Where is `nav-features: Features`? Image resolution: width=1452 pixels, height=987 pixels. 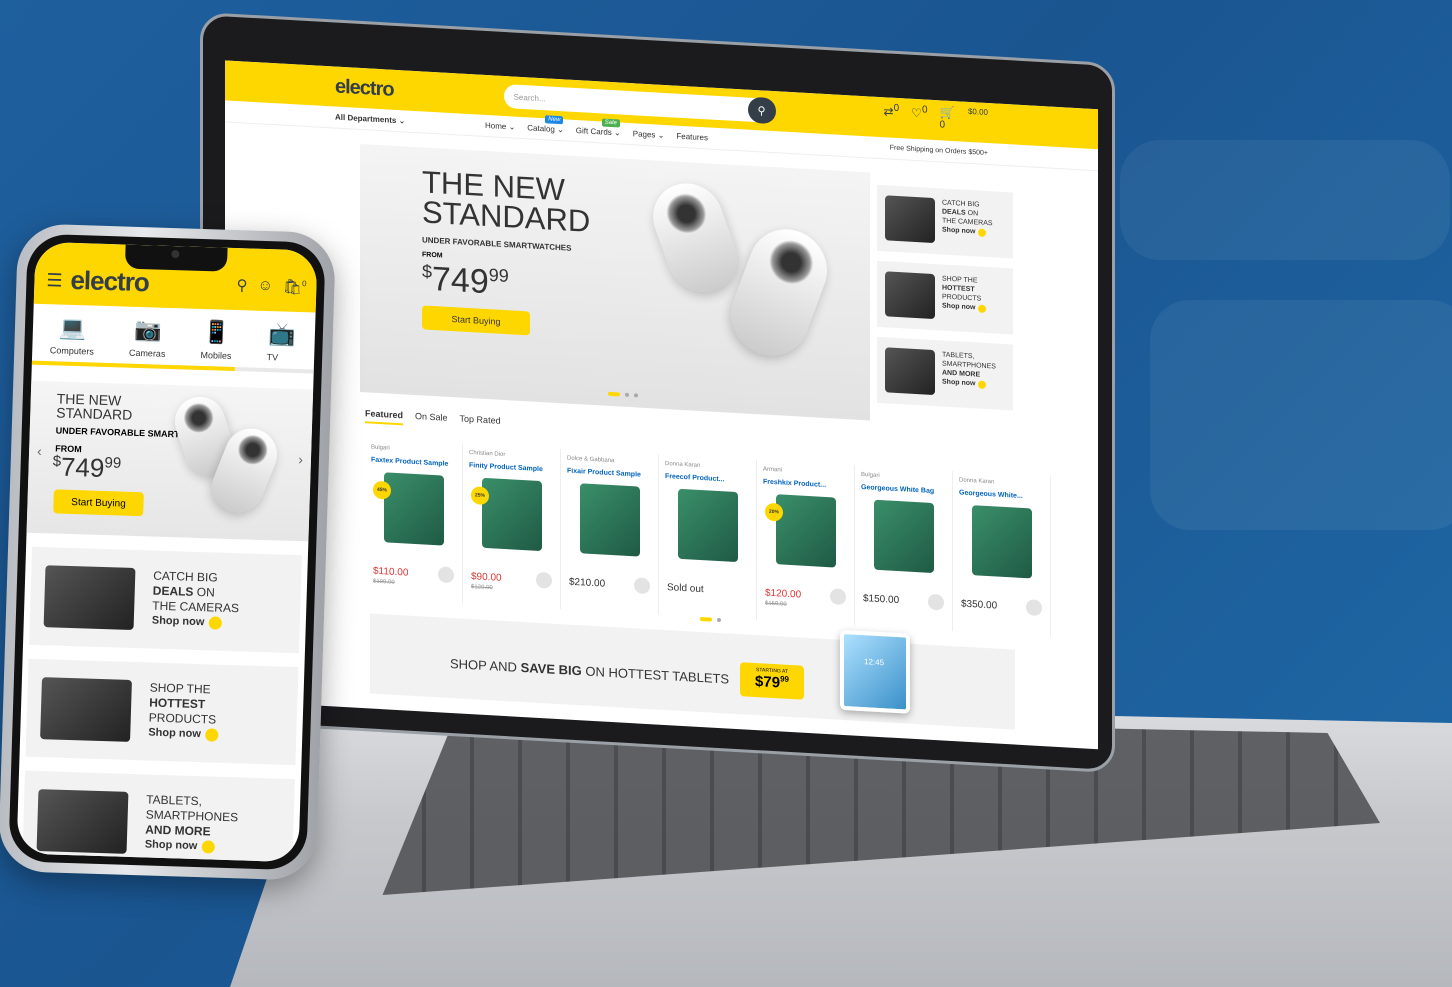
nav-features: Features is located at coordinates (692, 137).